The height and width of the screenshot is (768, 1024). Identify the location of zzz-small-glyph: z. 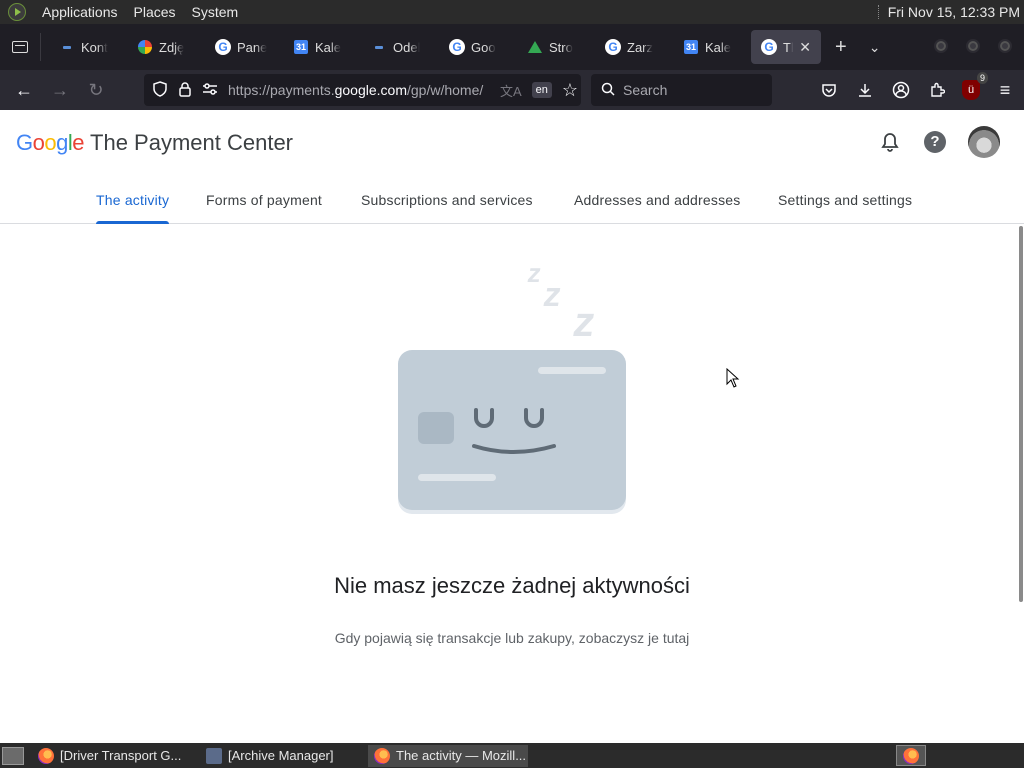
(534, 273).